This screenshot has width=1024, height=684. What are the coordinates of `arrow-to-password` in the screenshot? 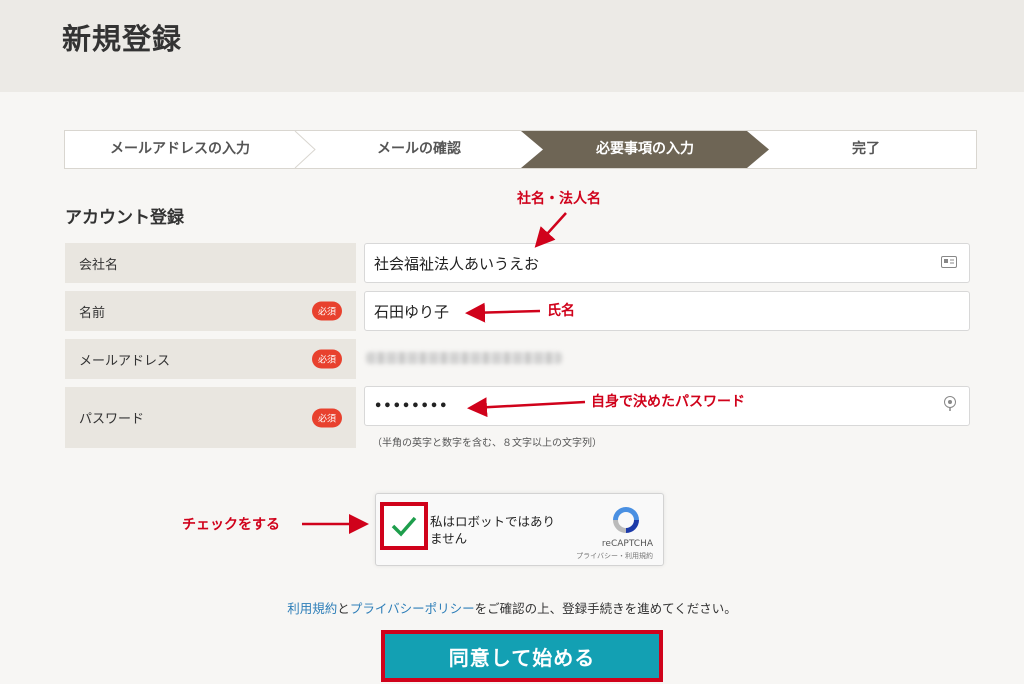 It's located at (526, 407).